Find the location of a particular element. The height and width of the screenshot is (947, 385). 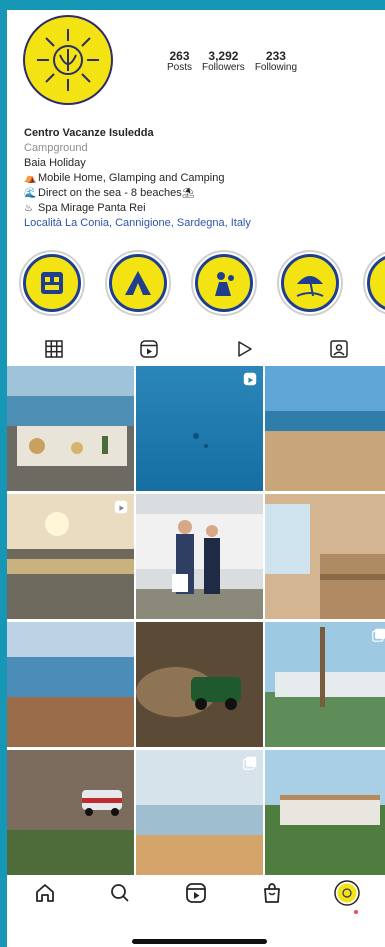

profile-stats: 263 Posts 3,292 Followers 233 Following is located at coordinates (267, 61).